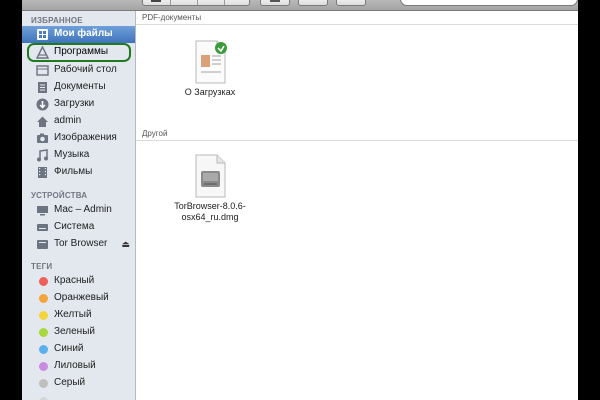 Image resolution: width=600 pixels, height=400 pixels. Describe the element at coordinates (357, 134) in the screenshot. I see `group-header-other: Другой` at that location.